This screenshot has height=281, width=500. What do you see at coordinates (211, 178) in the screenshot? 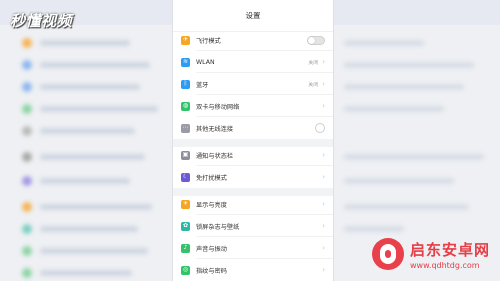
I see `settings-row-label: 免打扰模式` at bounding box center [211, 178].